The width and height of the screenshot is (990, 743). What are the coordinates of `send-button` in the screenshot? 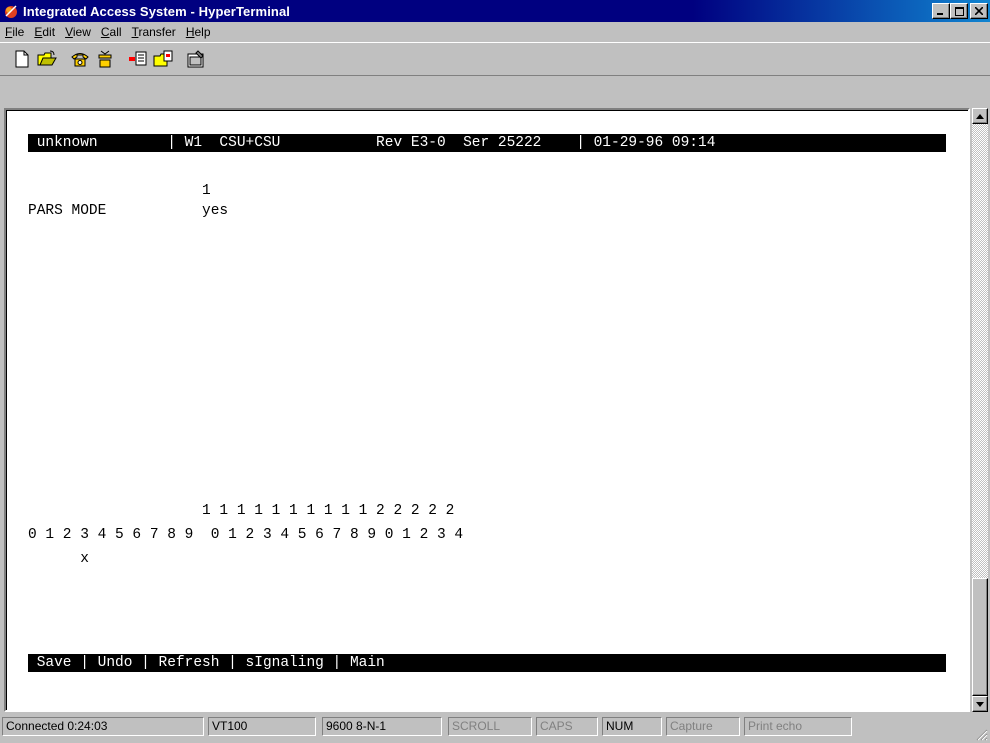 It's located at (138, 59).